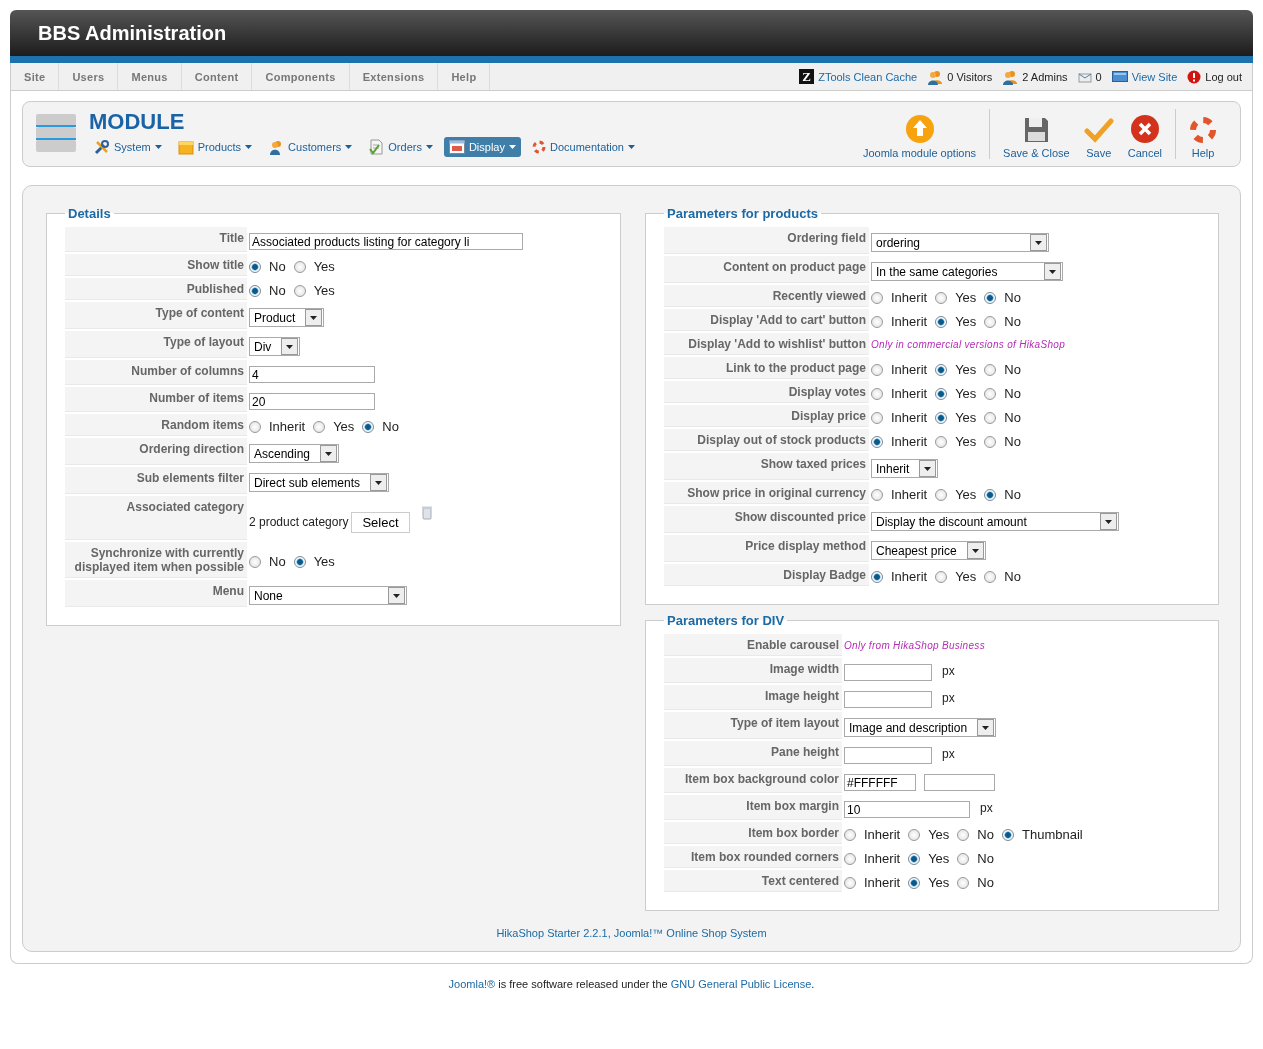 The image size is (1263, 1049). What do you see at coordinates (1154, 76) in the screenshot?
I see `status-link: View Site` at bounding box center [1154, 76].